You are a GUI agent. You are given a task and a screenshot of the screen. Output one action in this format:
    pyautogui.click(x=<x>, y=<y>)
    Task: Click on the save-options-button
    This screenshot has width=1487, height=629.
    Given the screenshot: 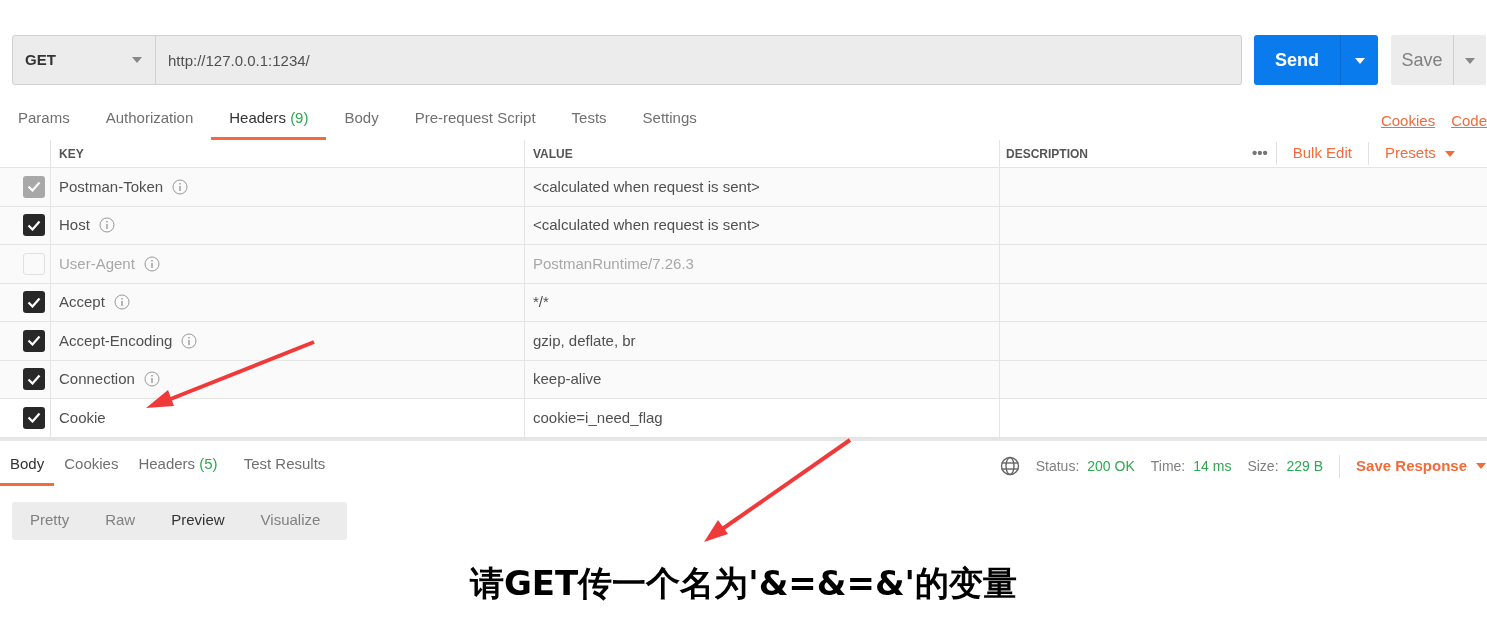 What is the action you would take?
    pyautogui.click(x=1469, y=60)
    